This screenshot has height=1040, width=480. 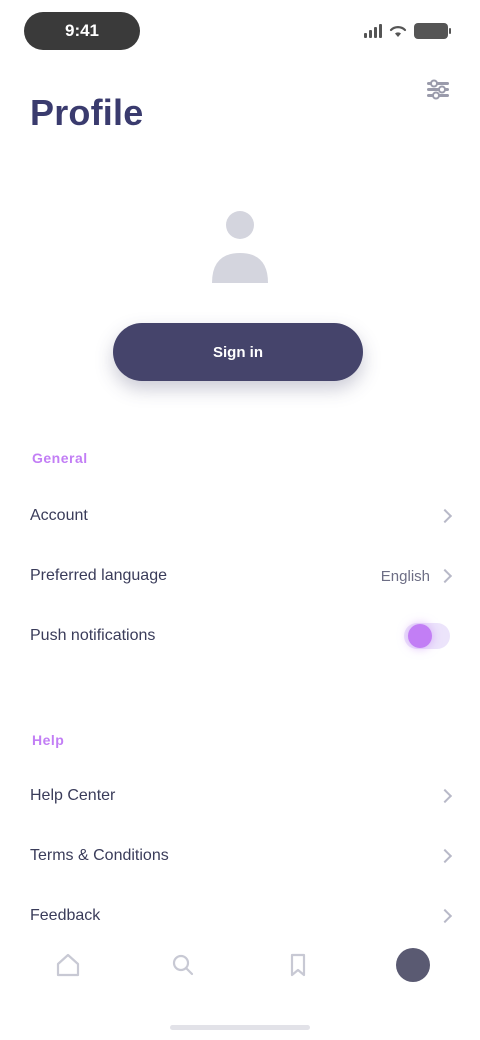 I want to click on row-preferred-language: Preferred language English, so click(x=241, y=576).